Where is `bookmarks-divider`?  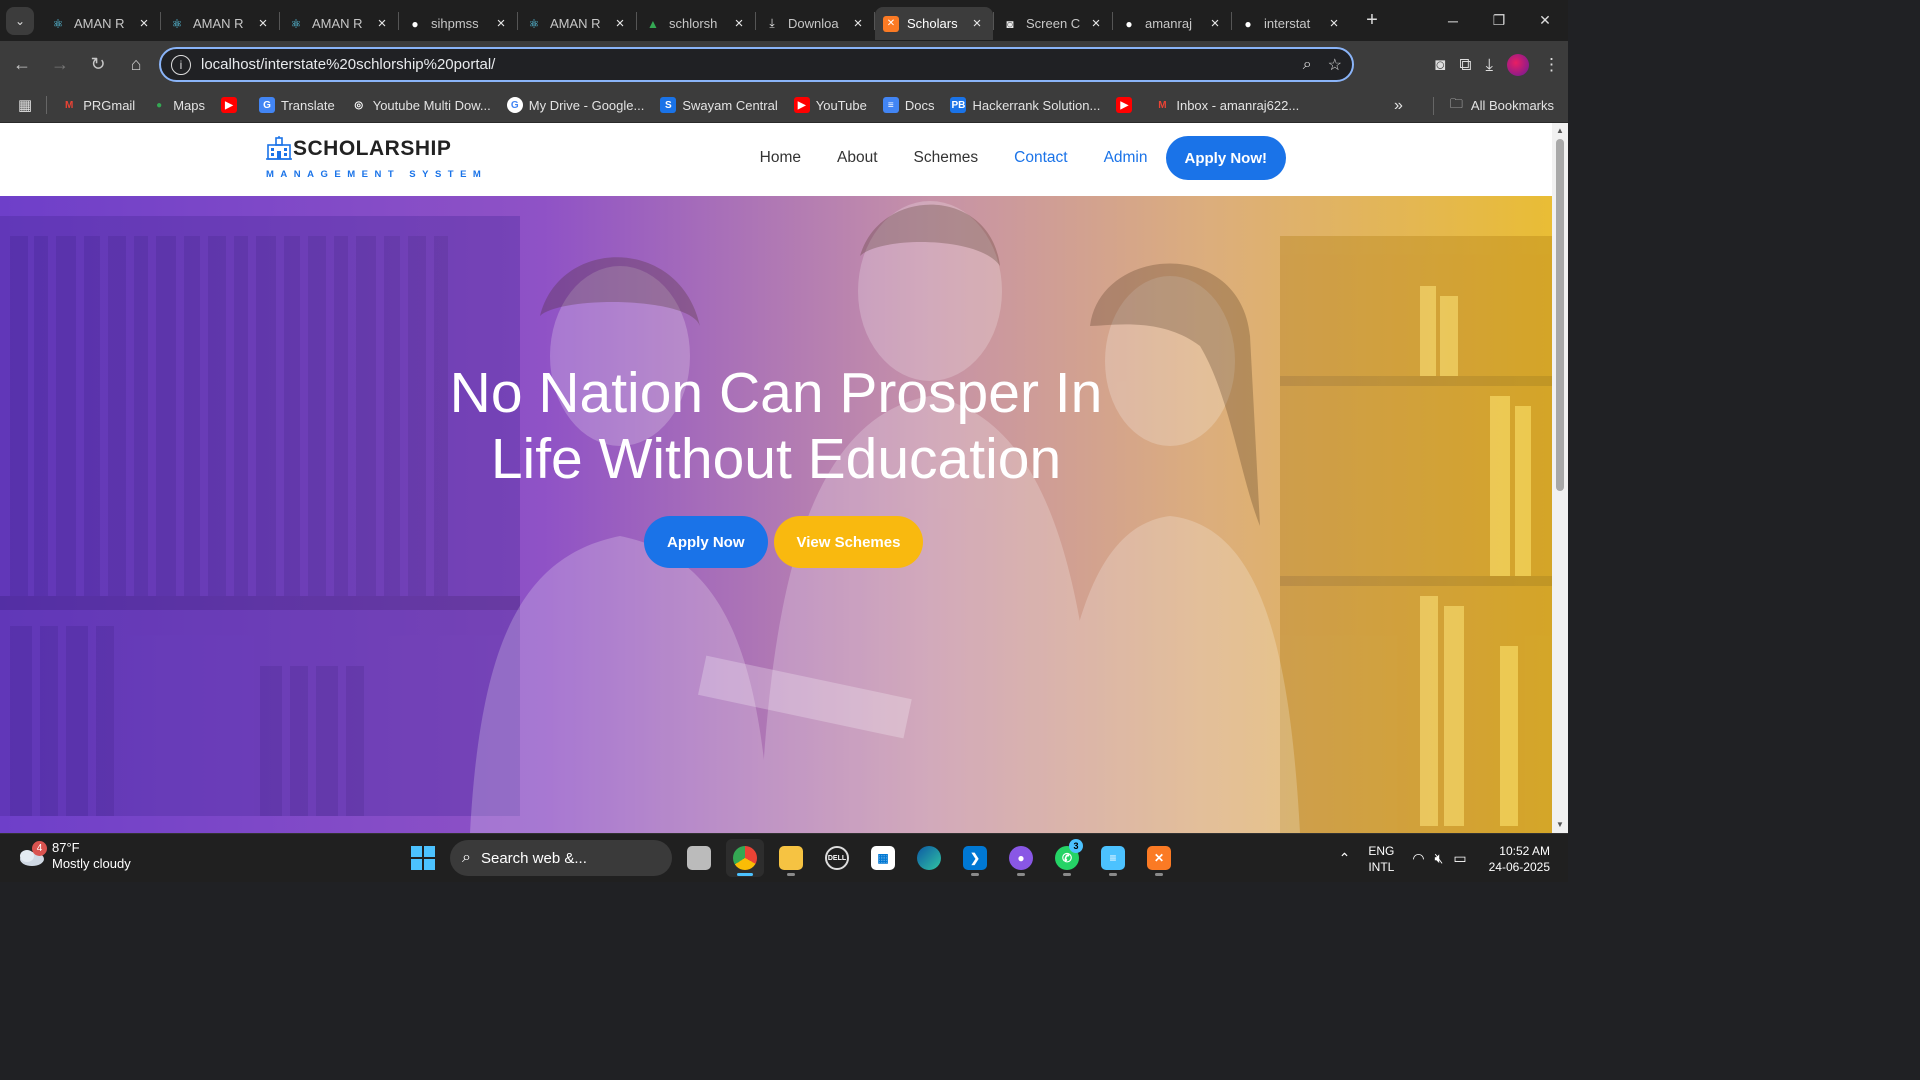 bookmarks-divider is located at coordinates (47, 105).